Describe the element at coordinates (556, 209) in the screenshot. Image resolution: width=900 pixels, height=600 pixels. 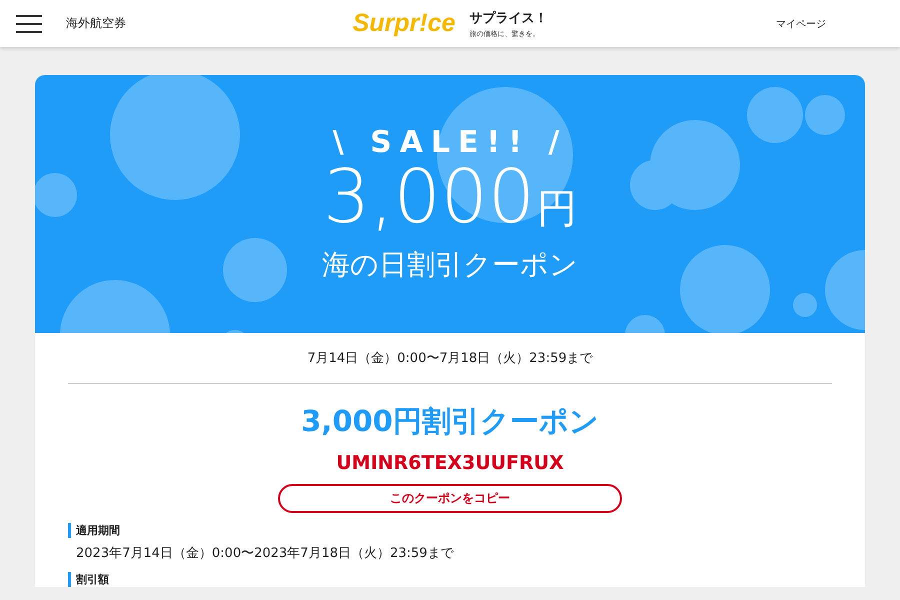
I see `currency-unit: 円` at that location.